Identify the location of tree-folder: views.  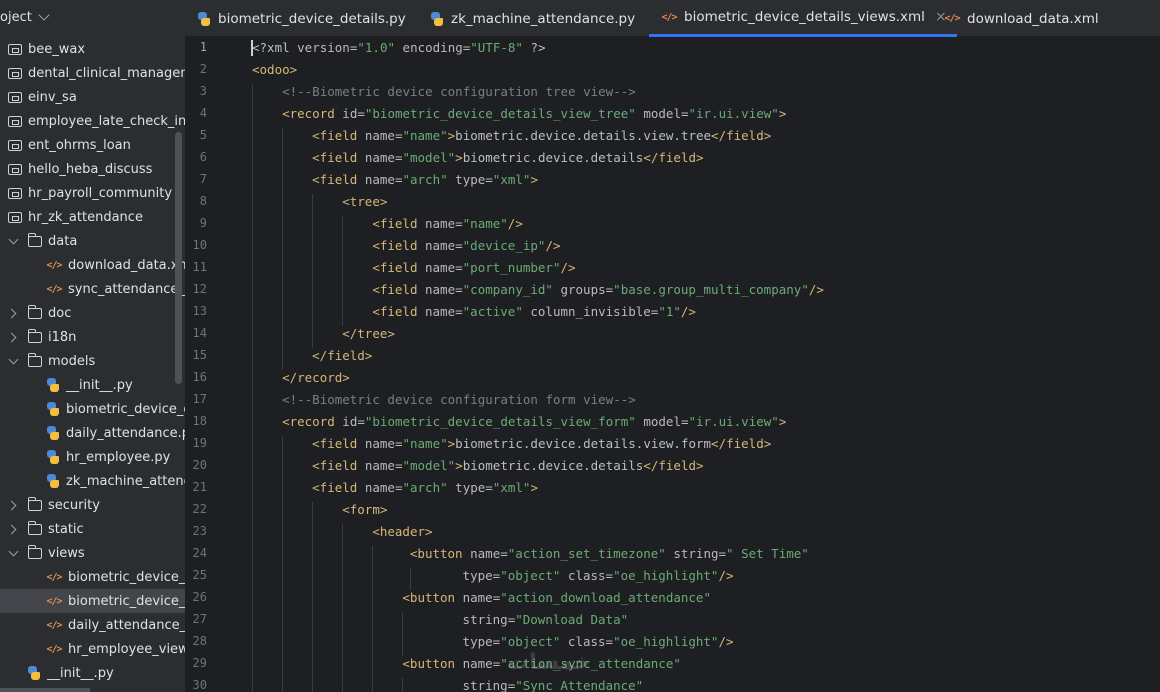
(92, 553).